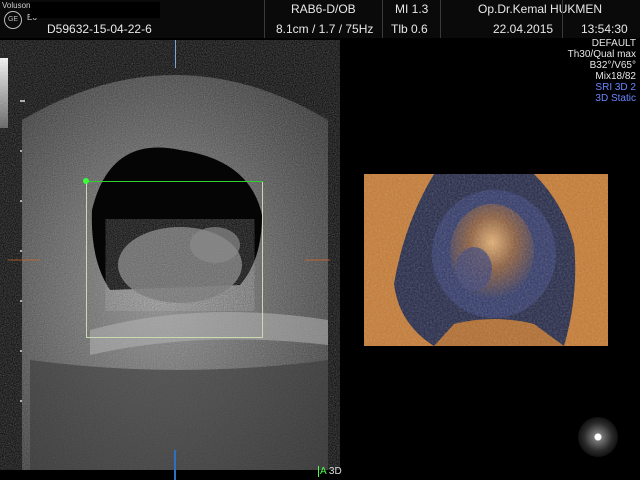 The height and width of the screenshot is (480, 640). Describe the element at coordinates (86, 181) in the screenshot. I see `render-box-handle` at that location.